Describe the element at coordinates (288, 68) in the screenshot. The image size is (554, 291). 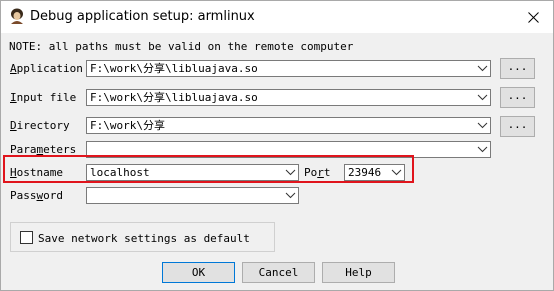
I see `application-combo: F:\work\分享\libluajava.so` at that location.